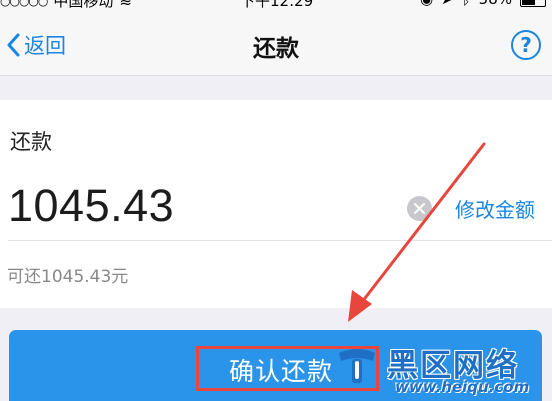 This screenshot has height=401, width=552. What do you see at coordinates (466, 4) in the screenshot?
I see `bluetooth-icon: ᛒ` at bounding box center [466, 4].